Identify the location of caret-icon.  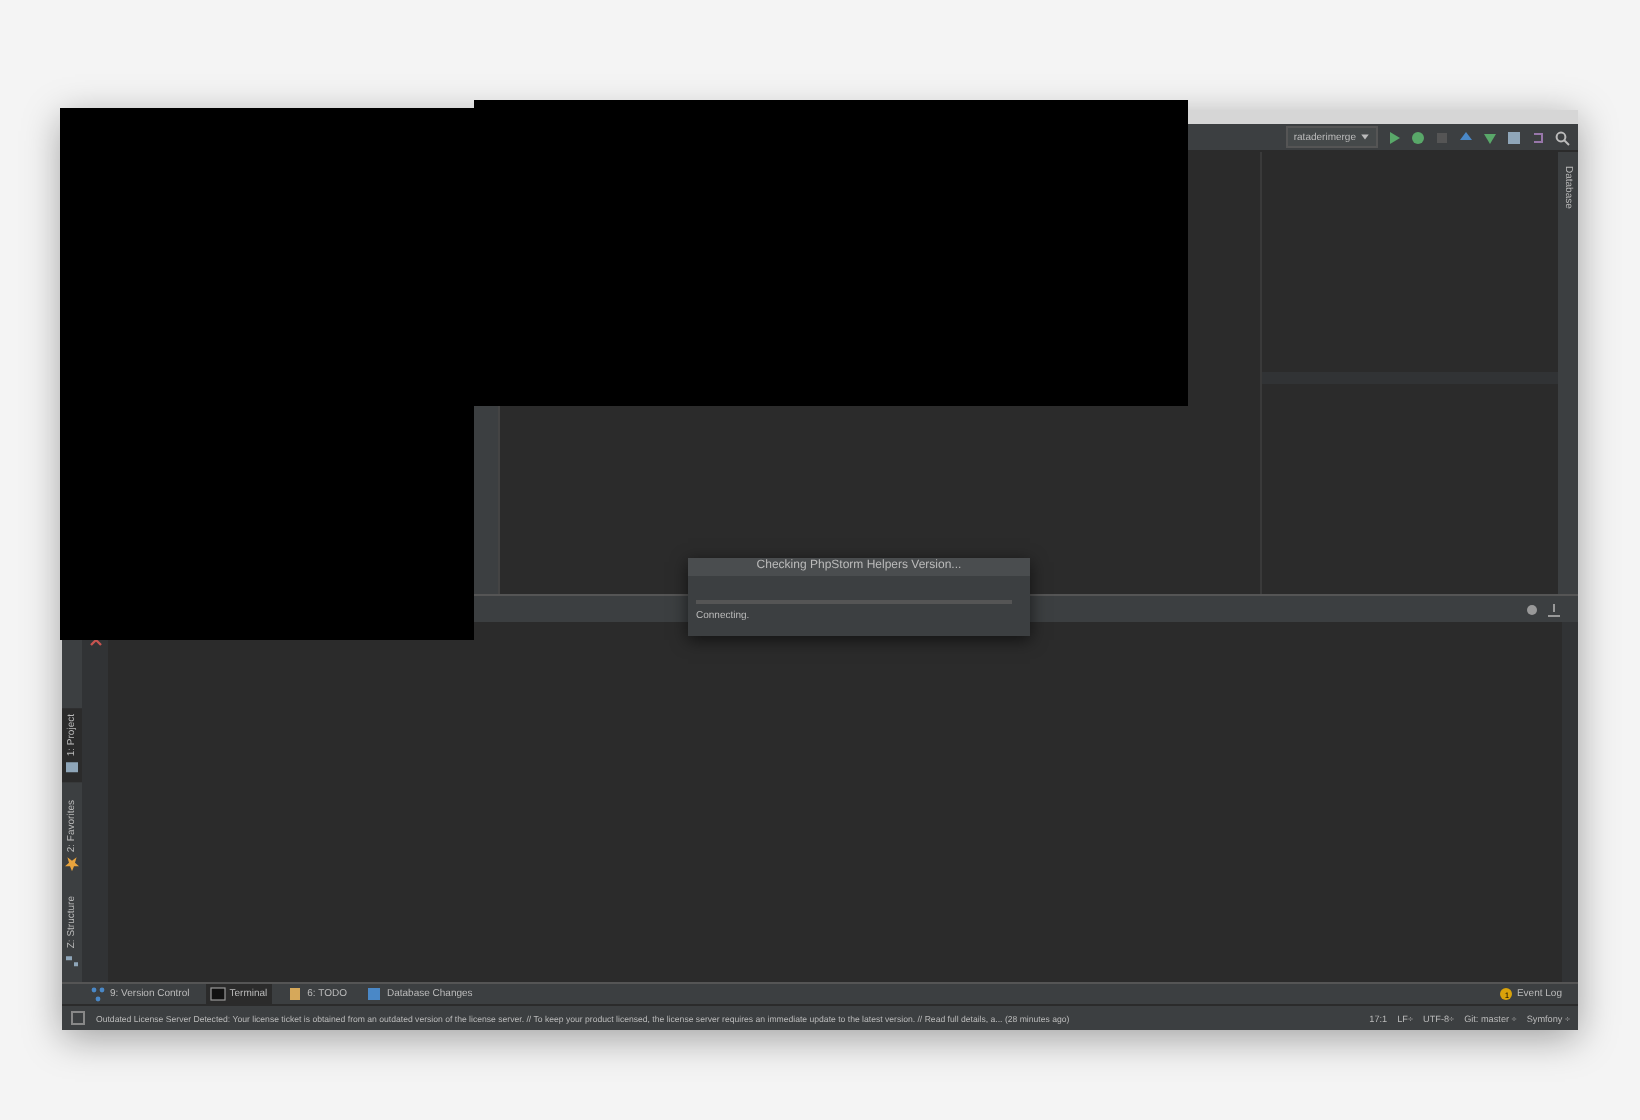
(1365, 137).